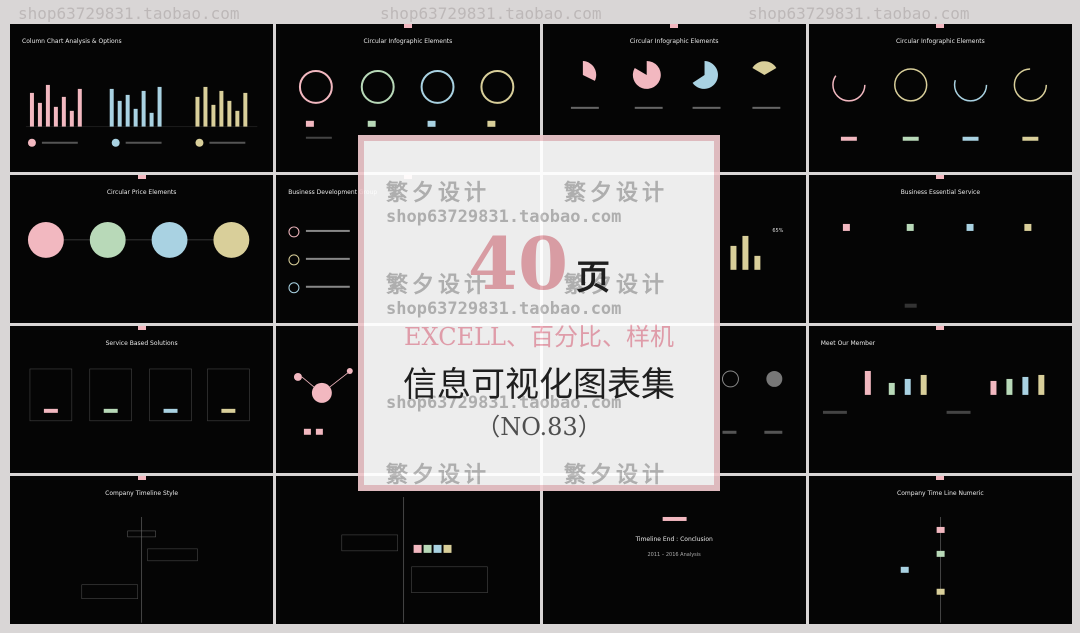 The width and height of the screenshot is (1080, 633). I want to click on essential-icons, so click(937, 265).